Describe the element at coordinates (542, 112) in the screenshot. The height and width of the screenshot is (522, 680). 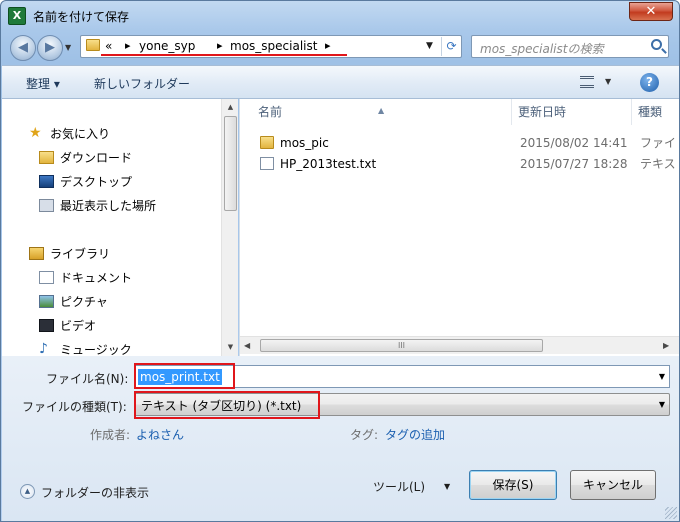
I see `column-header-label: 更新日時` at that location.